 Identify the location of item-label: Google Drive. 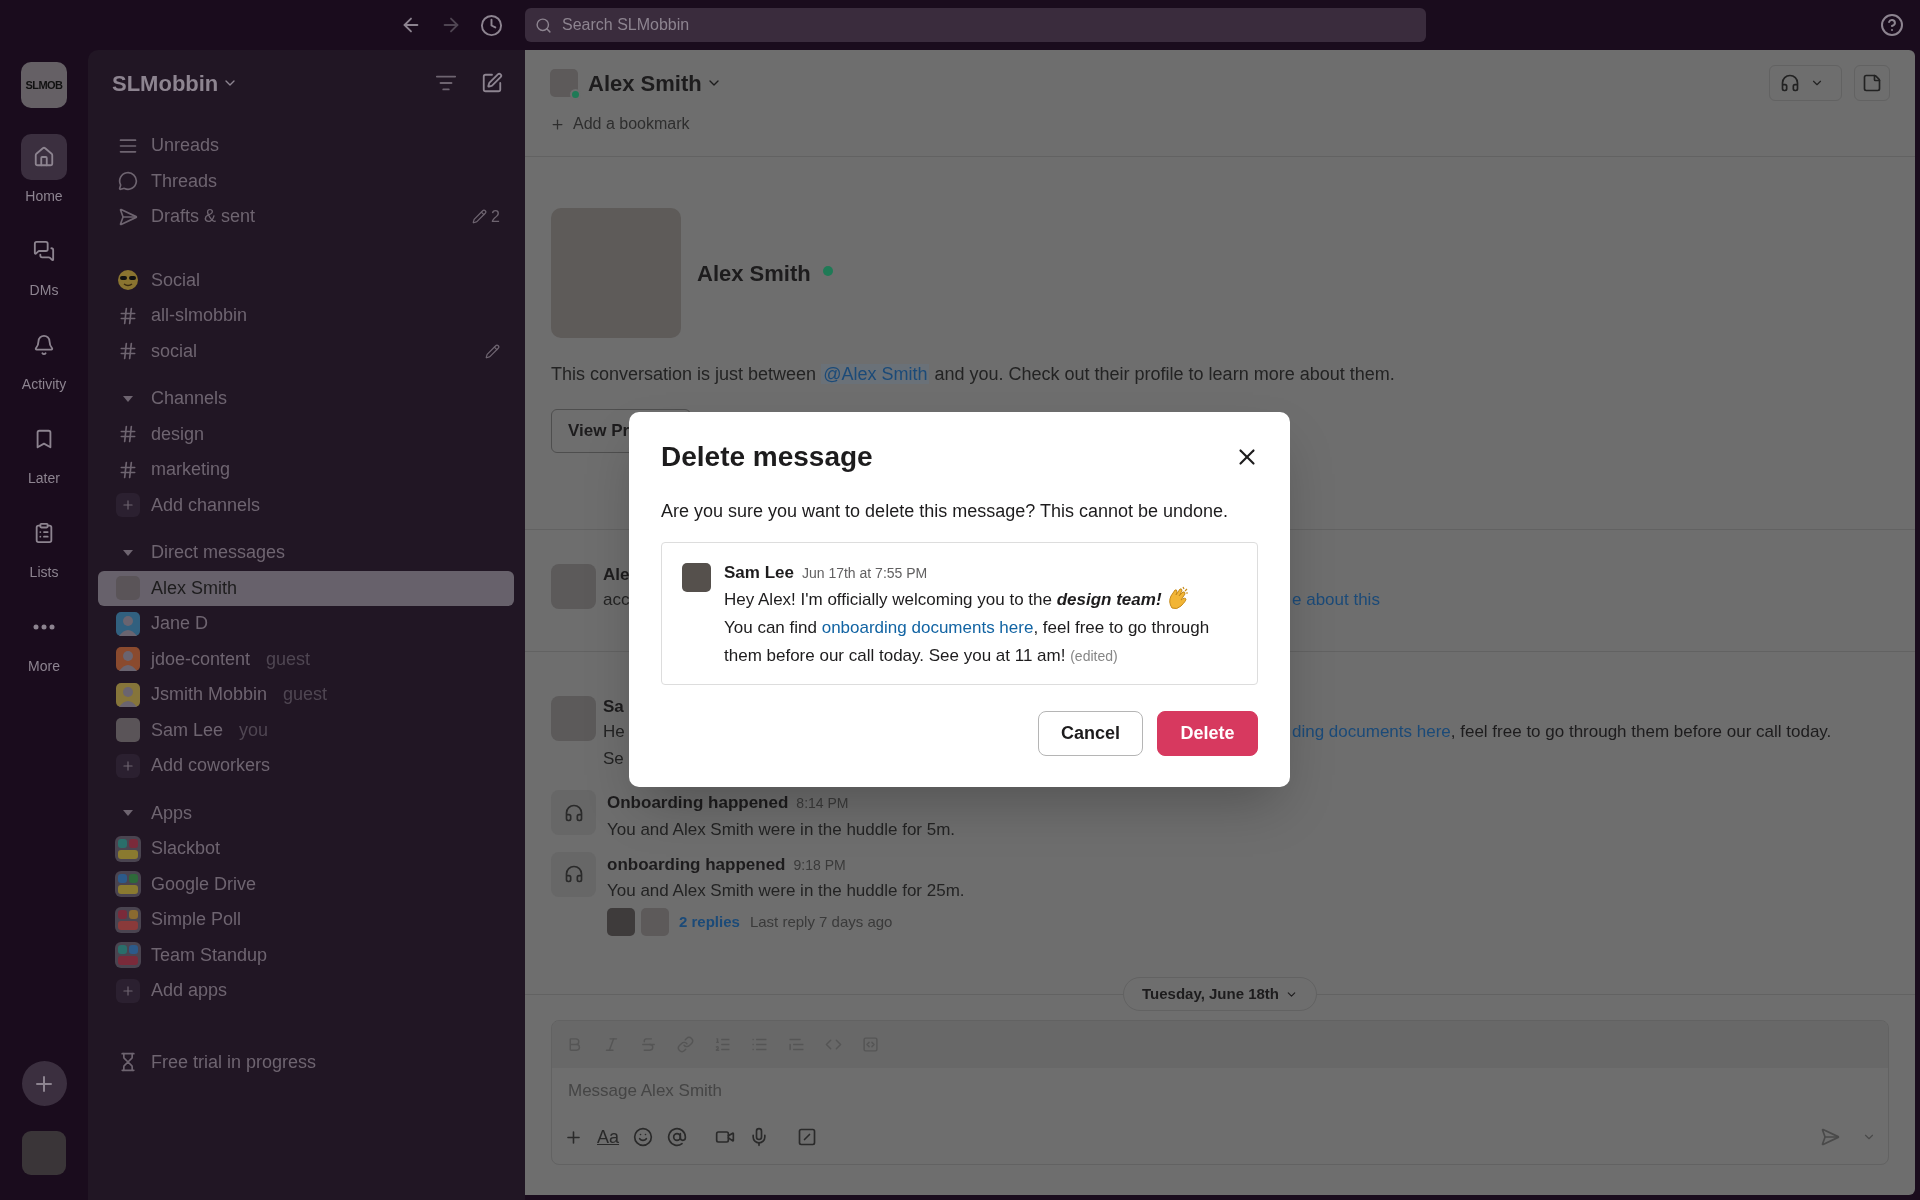
(204, 884).